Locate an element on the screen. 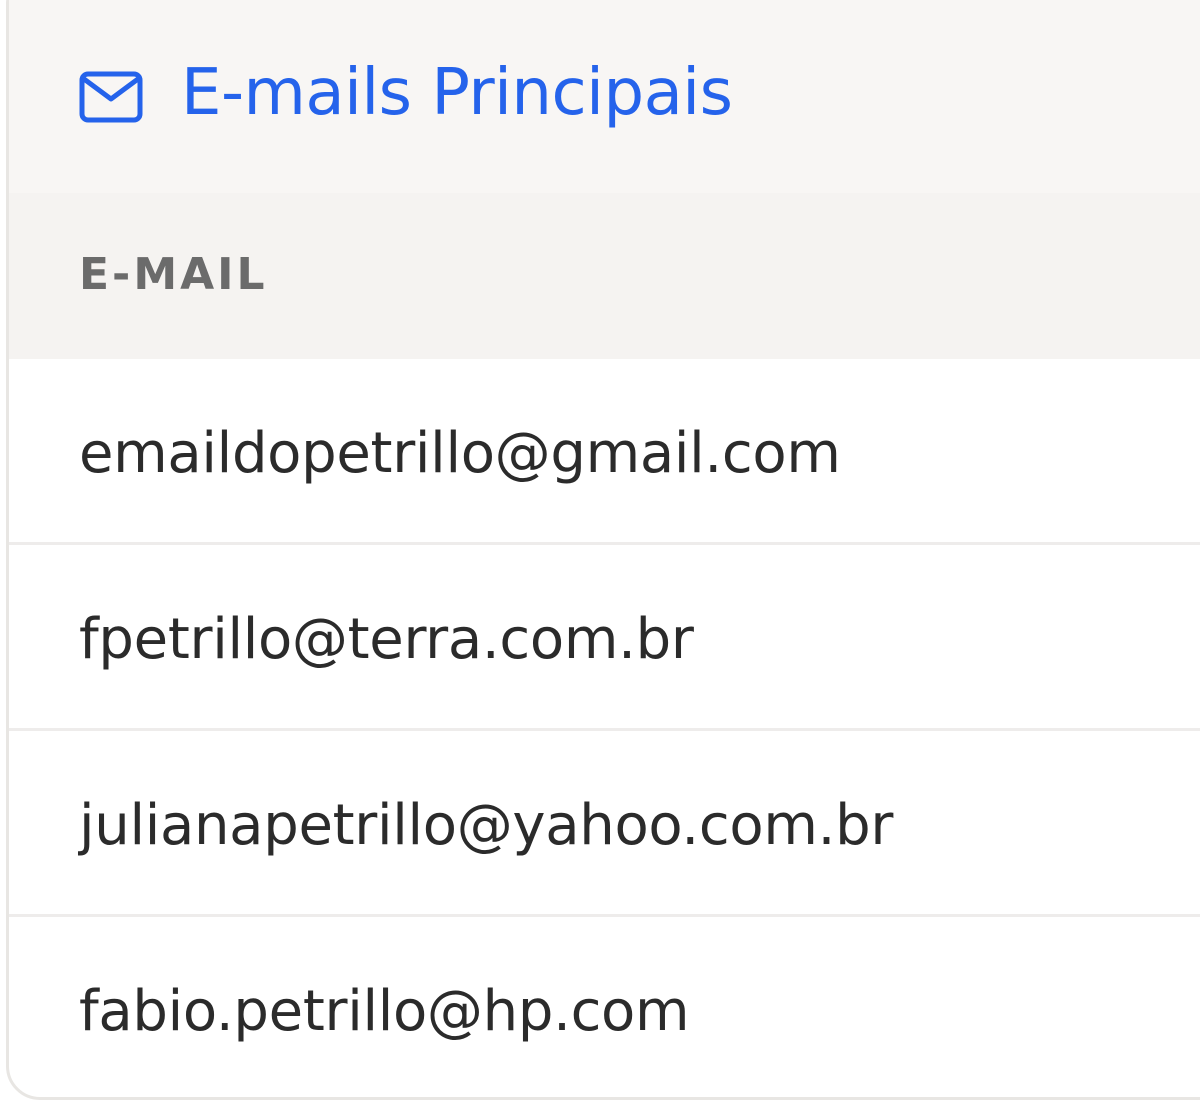 The image size is (1200, 1103). email-cell: fabio.petrillo@hp.com is located at coordinates (384, 1011).